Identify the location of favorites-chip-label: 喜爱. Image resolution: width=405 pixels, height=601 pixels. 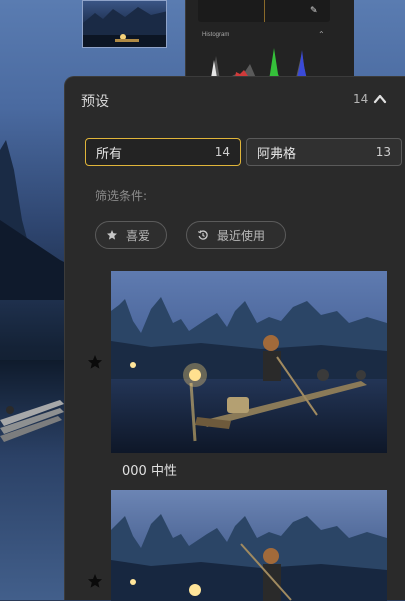
(138, 235).